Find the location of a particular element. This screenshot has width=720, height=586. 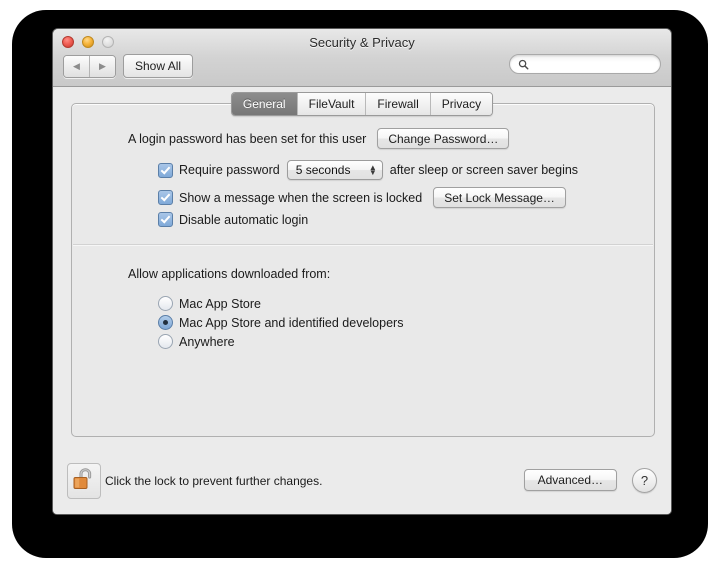

navigation-segmented-control: ◀ ▶ is located at coordinates (89, 66).